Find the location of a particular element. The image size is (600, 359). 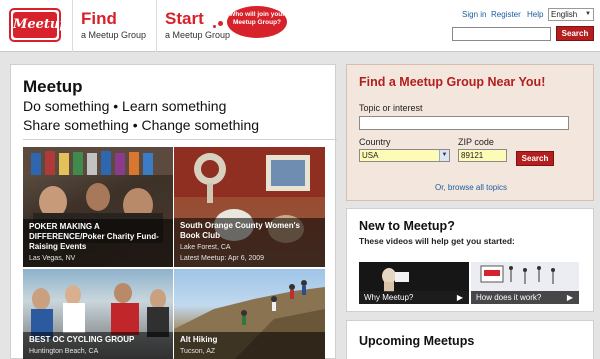

why-meetup-video: Why Meetup? ▶ is located at coordinates (414, 283).